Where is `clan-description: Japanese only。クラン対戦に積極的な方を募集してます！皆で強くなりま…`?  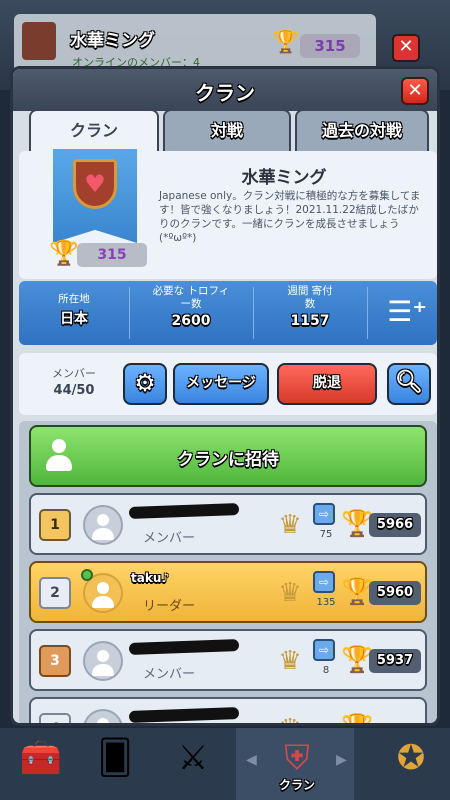 clan-description: Japanese only。クラン対戦に積極的な方を募集してます！皆で強くなりま… is located at coordinates (290, 217).